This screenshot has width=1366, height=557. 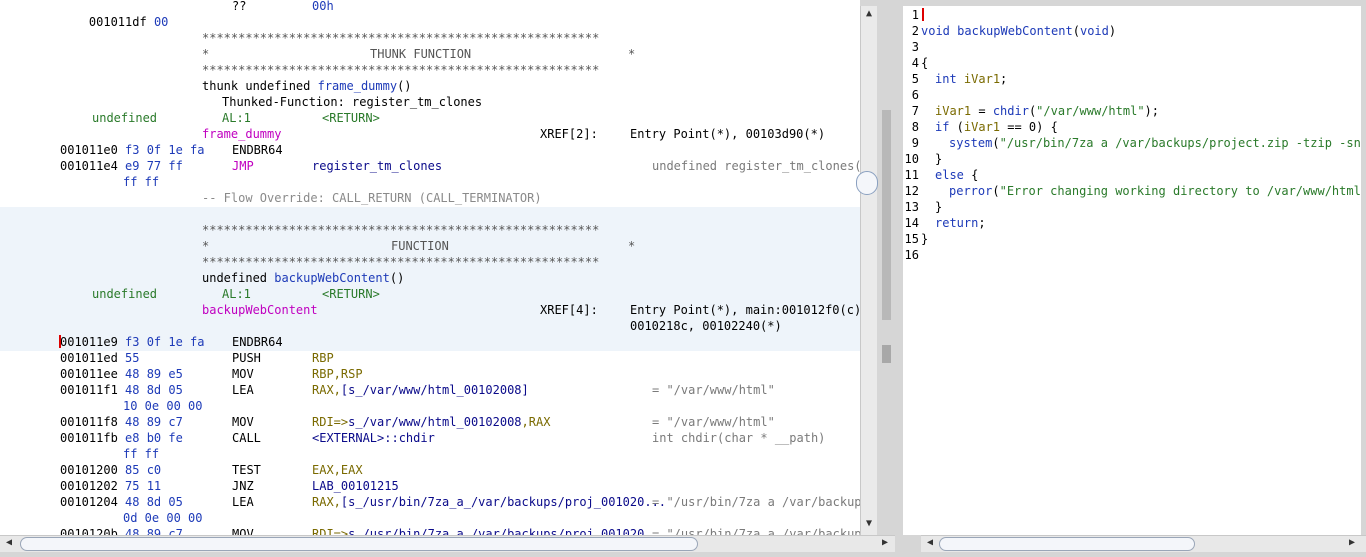 I want to click on listing-operand: RAX,[s_/var/www/html_00102008], so click(x=420, y=390).